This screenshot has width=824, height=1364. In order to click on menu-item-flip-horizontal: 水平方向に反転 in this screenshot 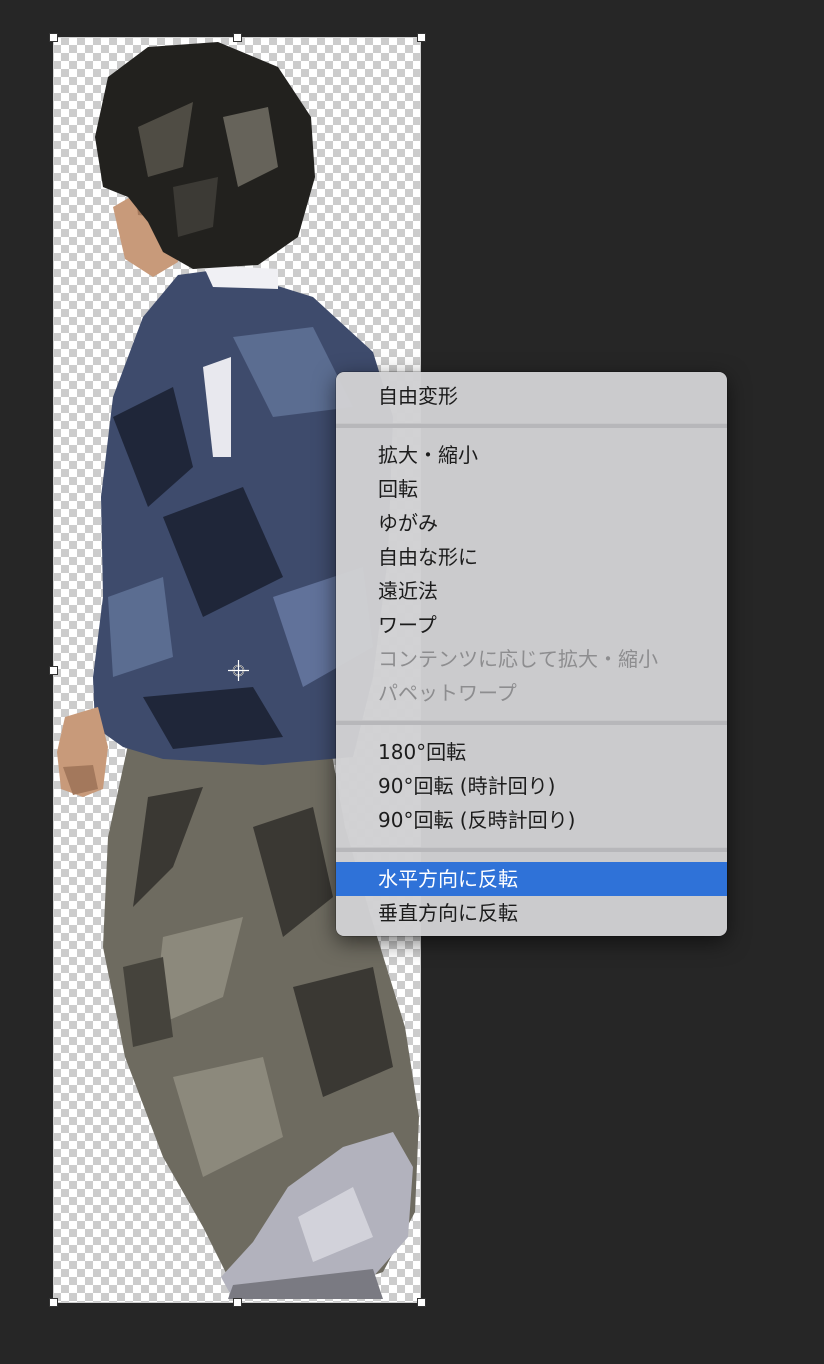, I will do `click(531, 879)`.